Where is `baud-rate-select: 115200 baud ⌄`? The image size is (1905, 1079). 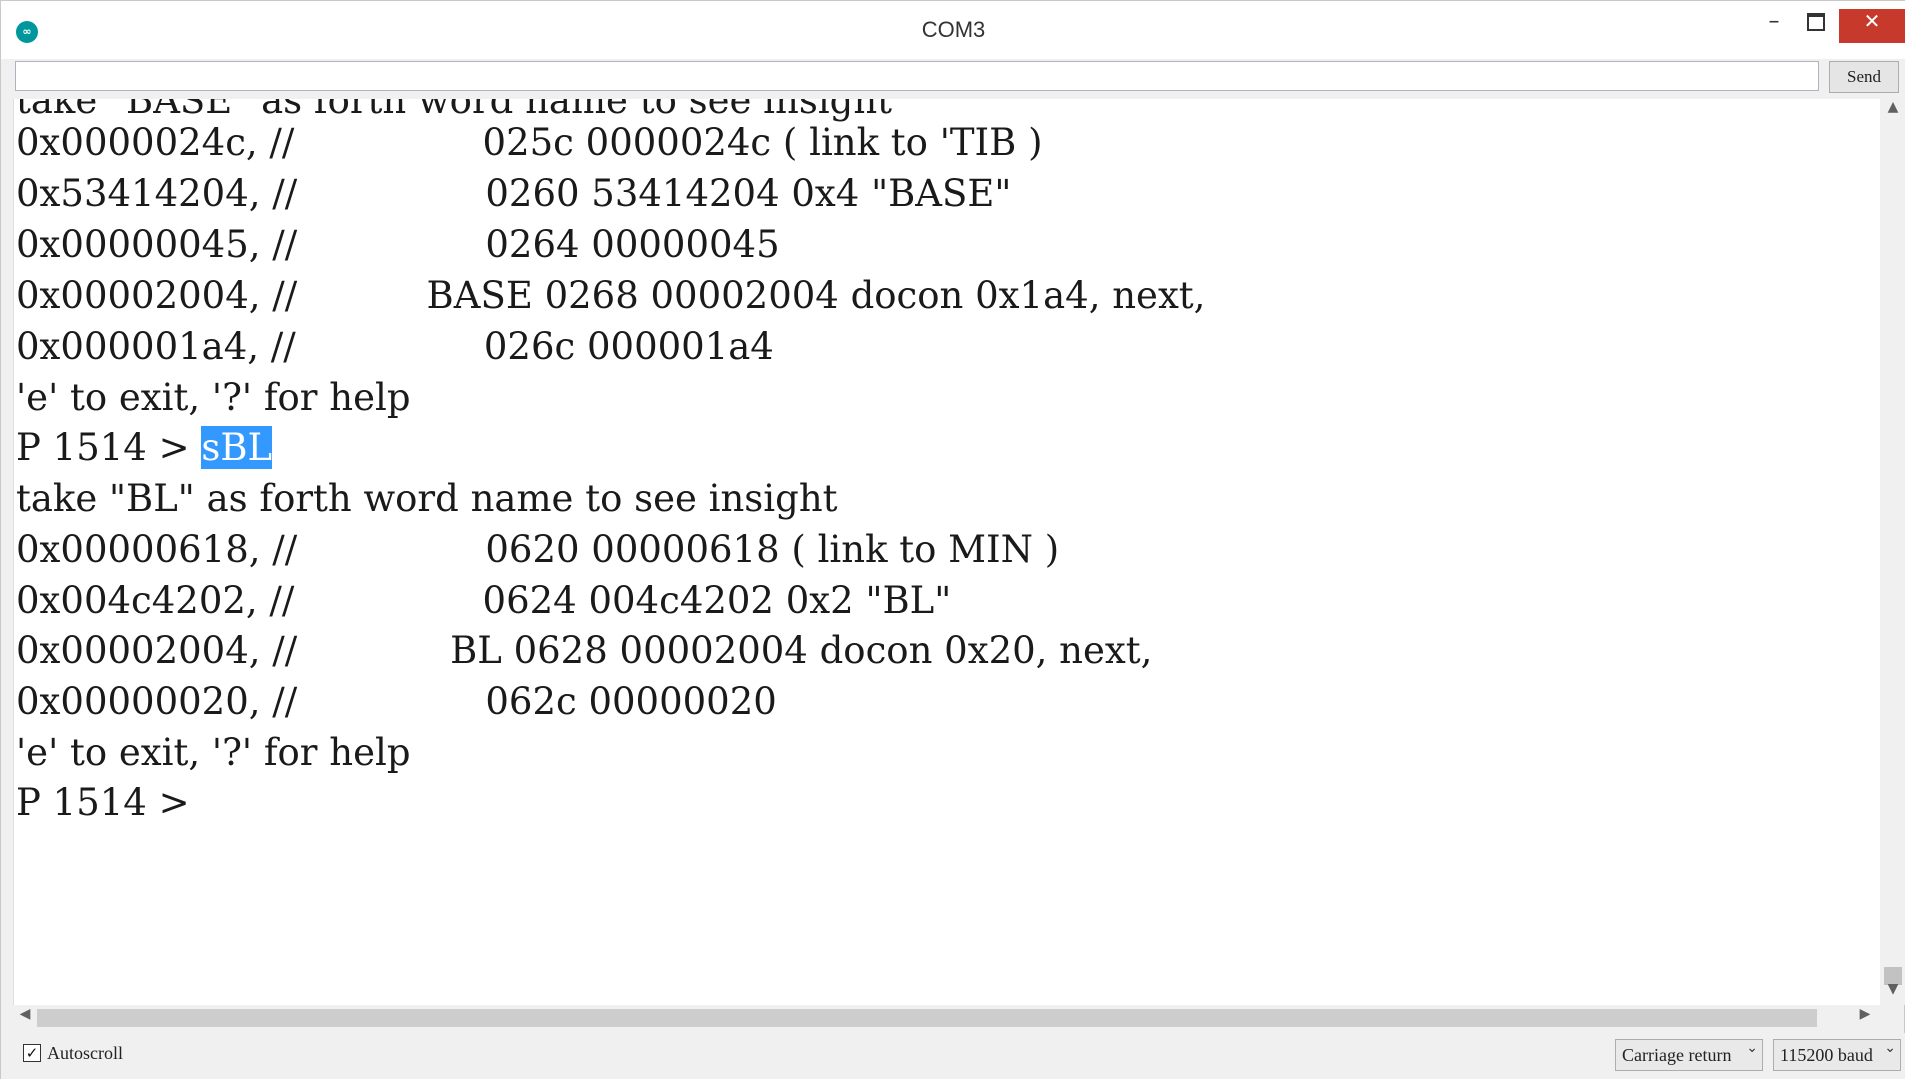 baud-rate-select: 115200 baud ⌄ is located at coordinates (1837, 1055).